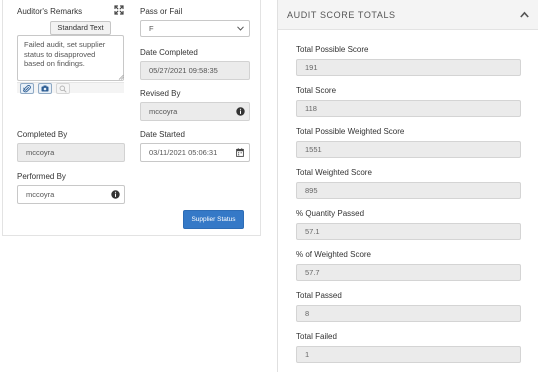 The height and width of the screenshot is (372, 538). Describe the element at coordinates (408, 231) in the screenshot. I see `quantity-passed-field: 57.1` at that location.